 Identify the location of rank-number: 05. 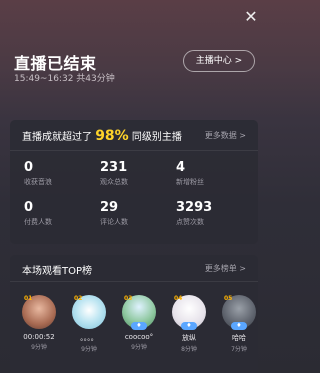
(228, 298).